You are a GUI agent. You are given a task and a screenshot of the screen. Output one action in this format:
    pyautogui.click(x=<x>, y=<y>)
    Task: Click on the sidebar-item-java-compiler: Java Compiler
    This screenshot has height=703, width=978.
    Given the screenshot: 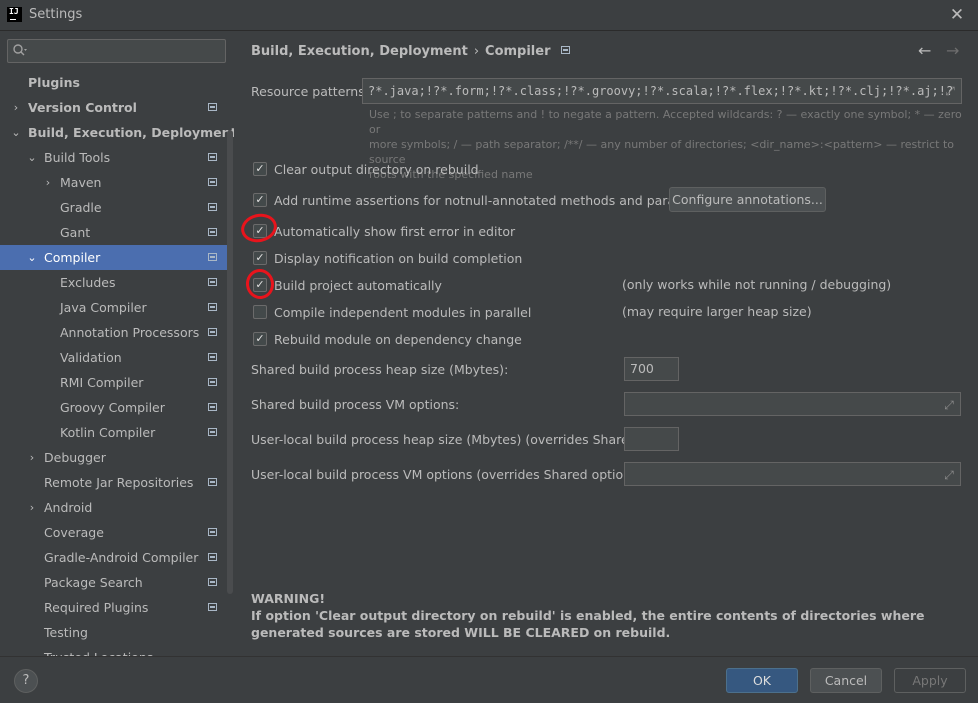 What is the action you would take?
    pyautogui.click(x=113, y=307)
    